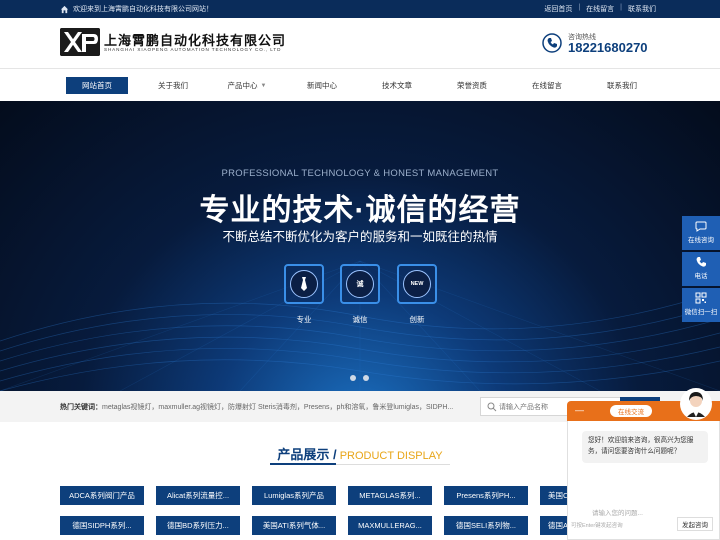  I want to click on send-button: 发起咨询, so click(695, 524).